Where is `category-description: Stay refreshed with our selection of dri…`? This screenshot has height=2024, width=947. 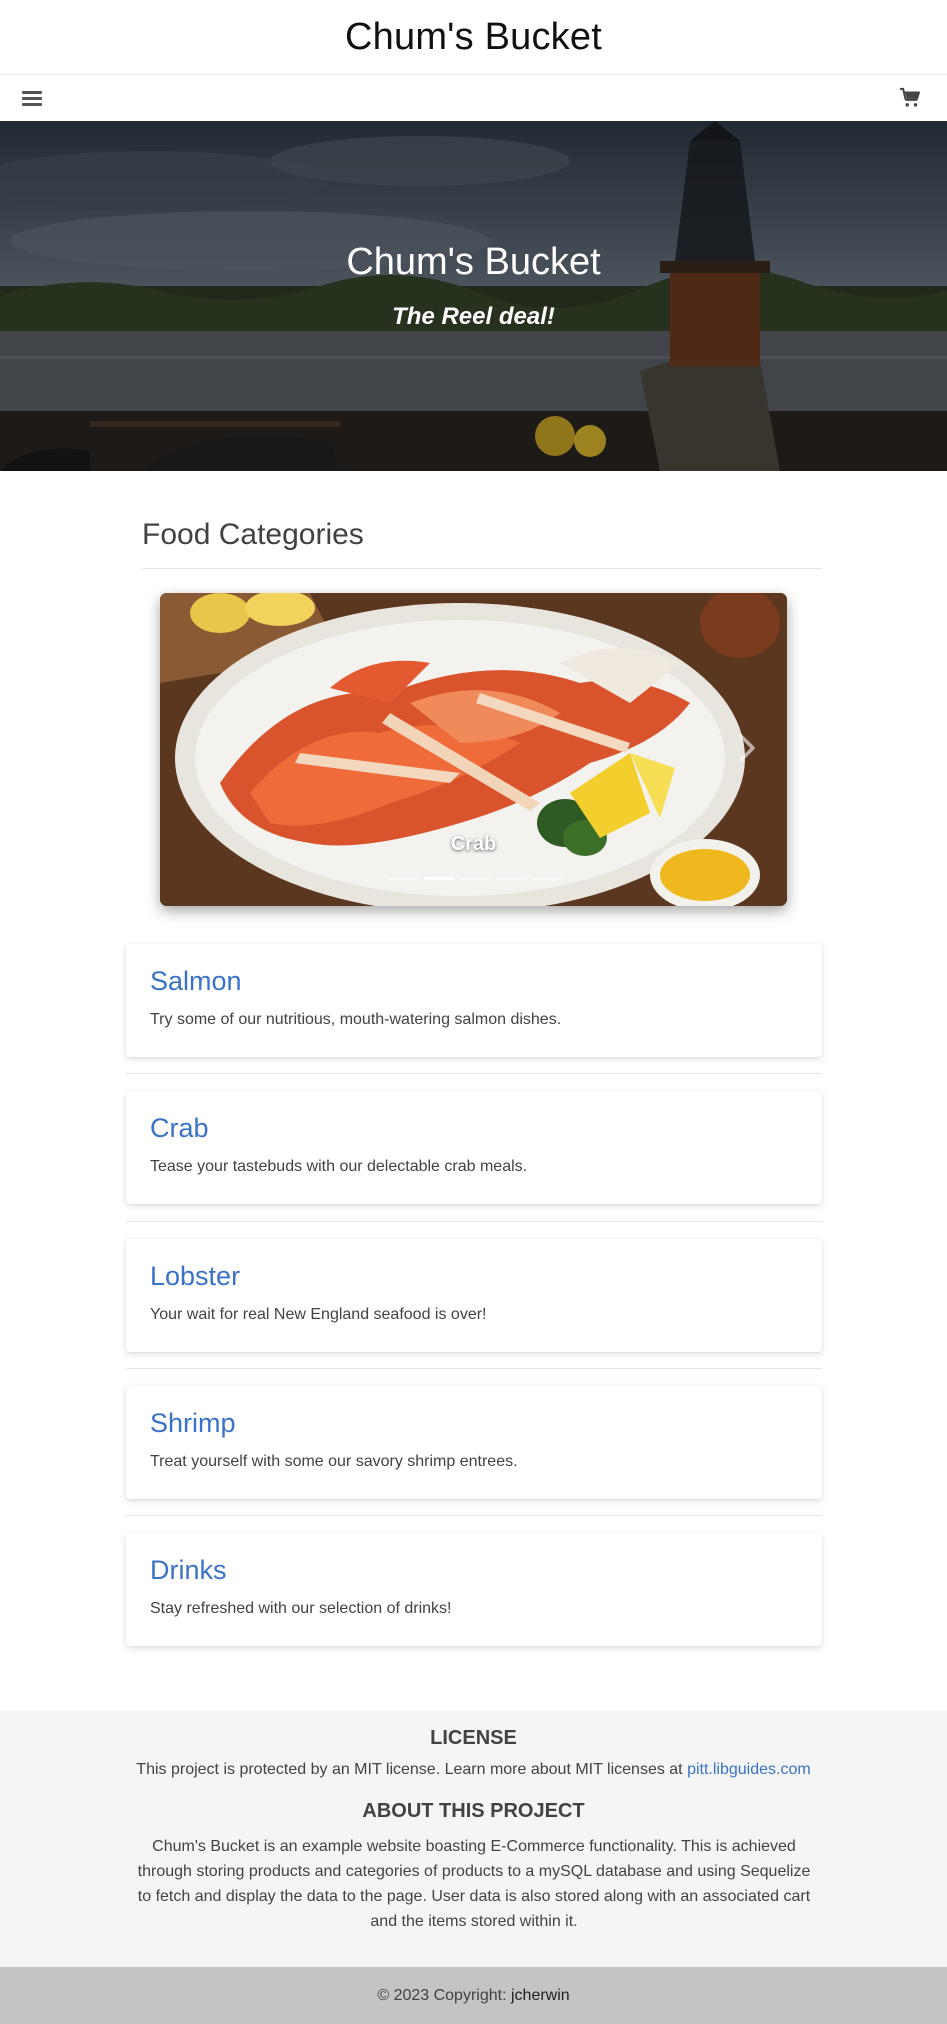 category-description: Stay refreshed with our selection of dri… is located at coordinates (301, 1608).